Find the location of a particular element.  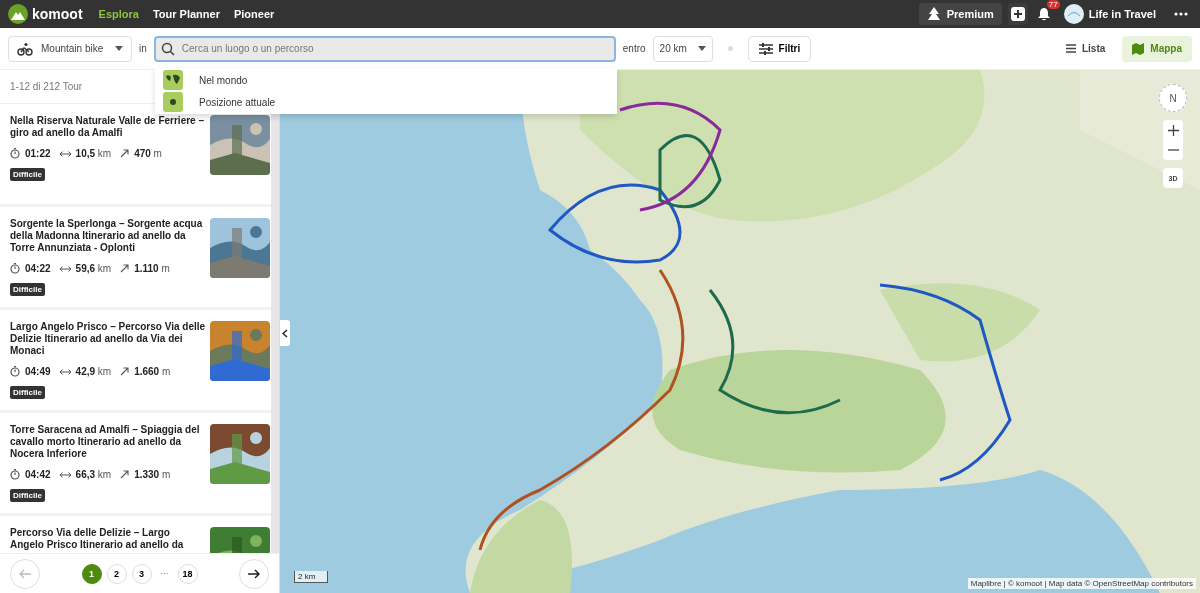

search-field: Cerca un luogo o un percorso is located at coordinates (384, 48).